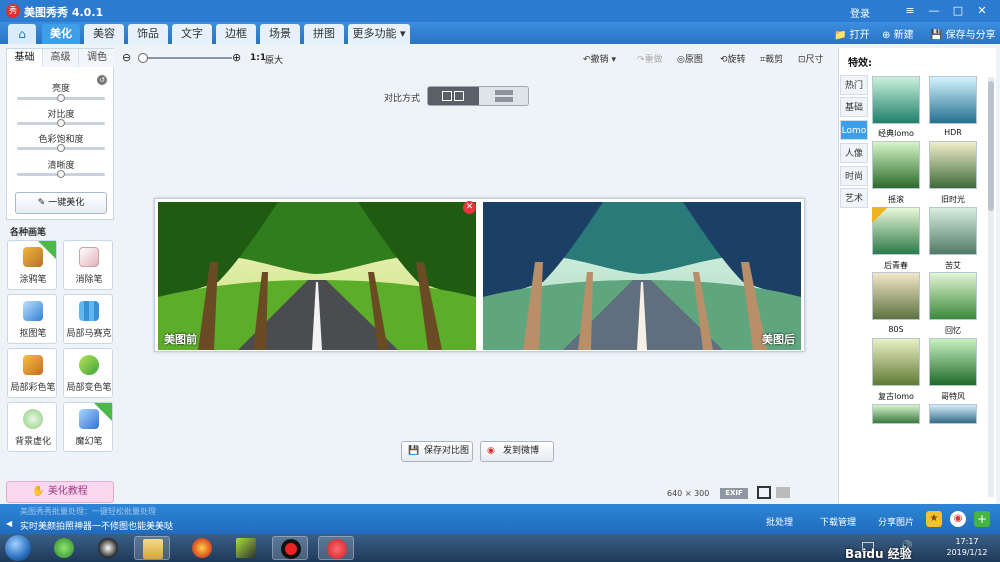  Describe the element at coordinates (453, 96) in the screenshot. I see `compare-side-by-side-option` at that location.